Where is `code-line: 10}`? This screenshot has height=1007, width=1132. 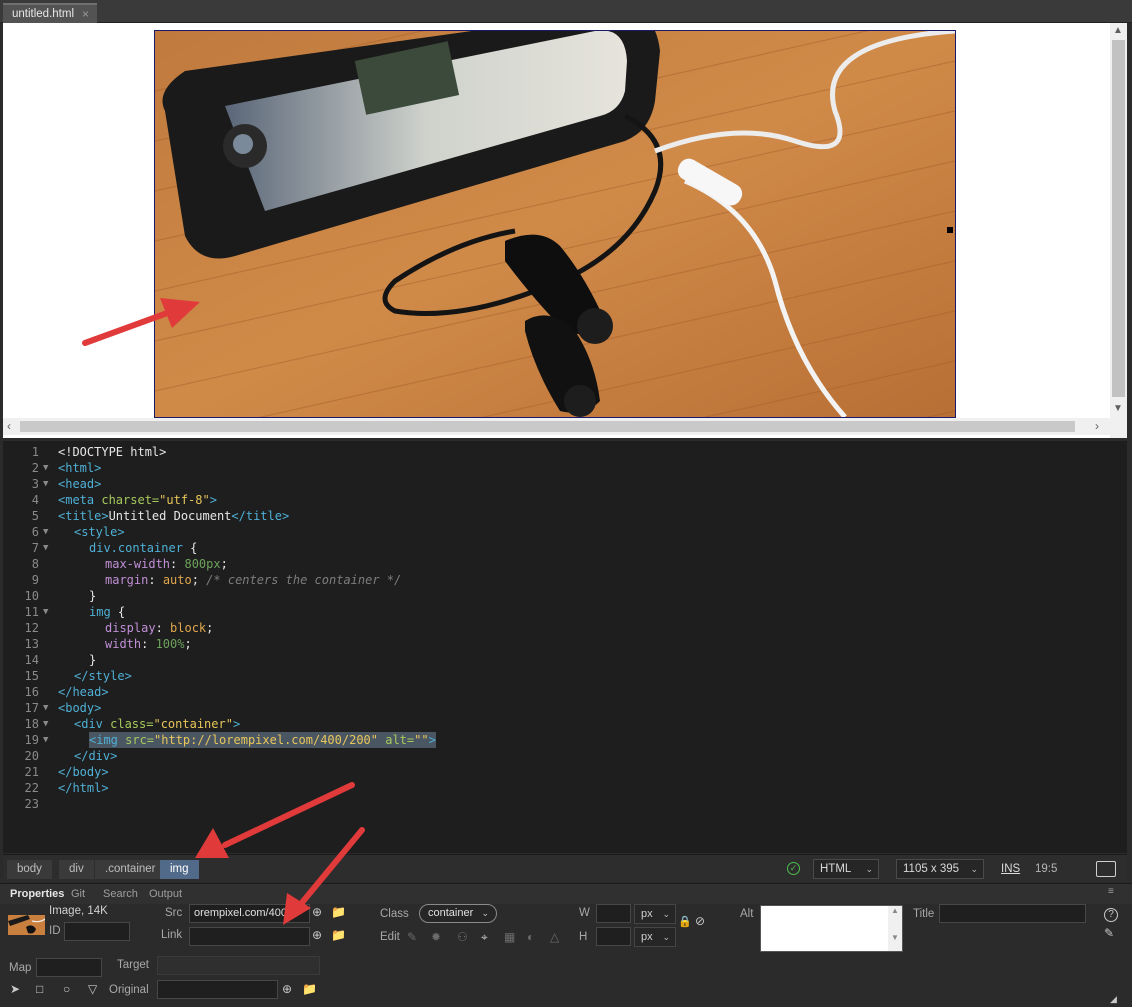
code-line: 10} is located at coordinates (565, 596).